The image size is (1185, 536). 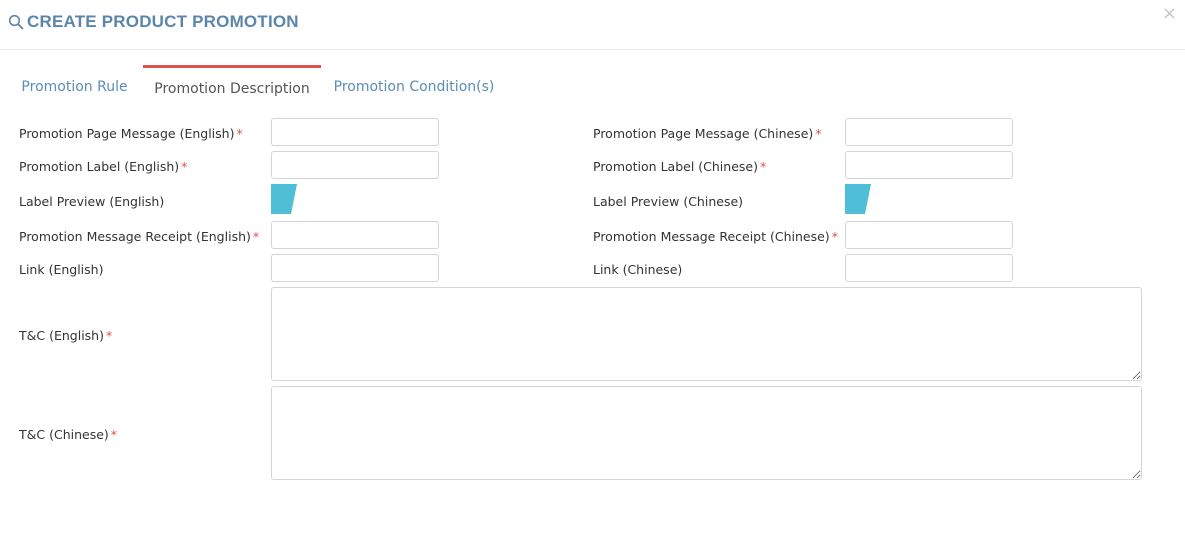 I want to click on receipt-en-label-text: Promotion Message Receipt (English), so click(x=135, y=236).